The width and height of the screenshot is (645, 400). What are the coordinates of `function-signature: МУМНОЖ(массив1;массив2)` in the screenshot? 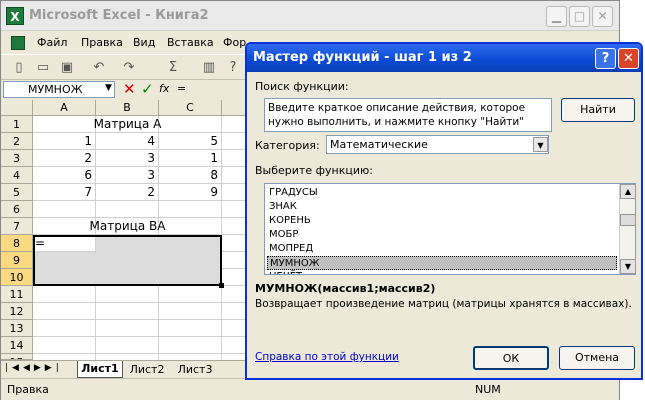 It's located at (345, 288).